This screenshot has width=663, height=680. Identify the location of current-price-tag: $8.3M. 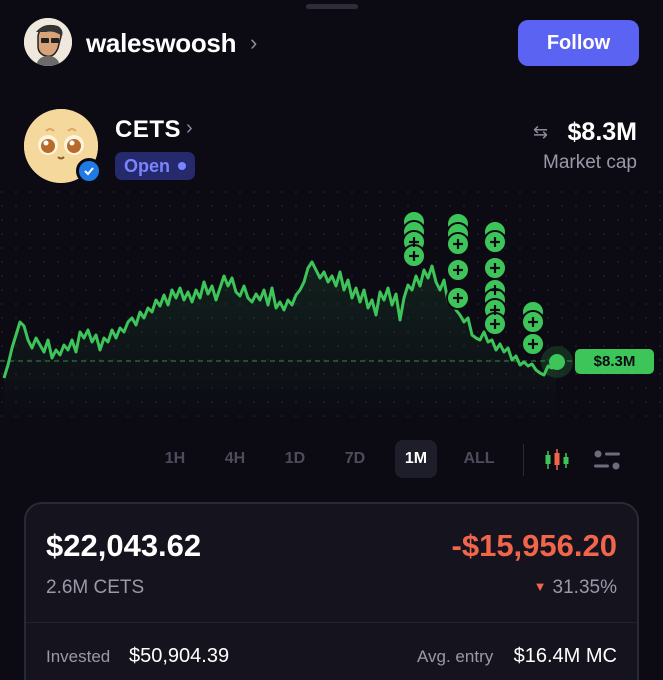
(614, 361).